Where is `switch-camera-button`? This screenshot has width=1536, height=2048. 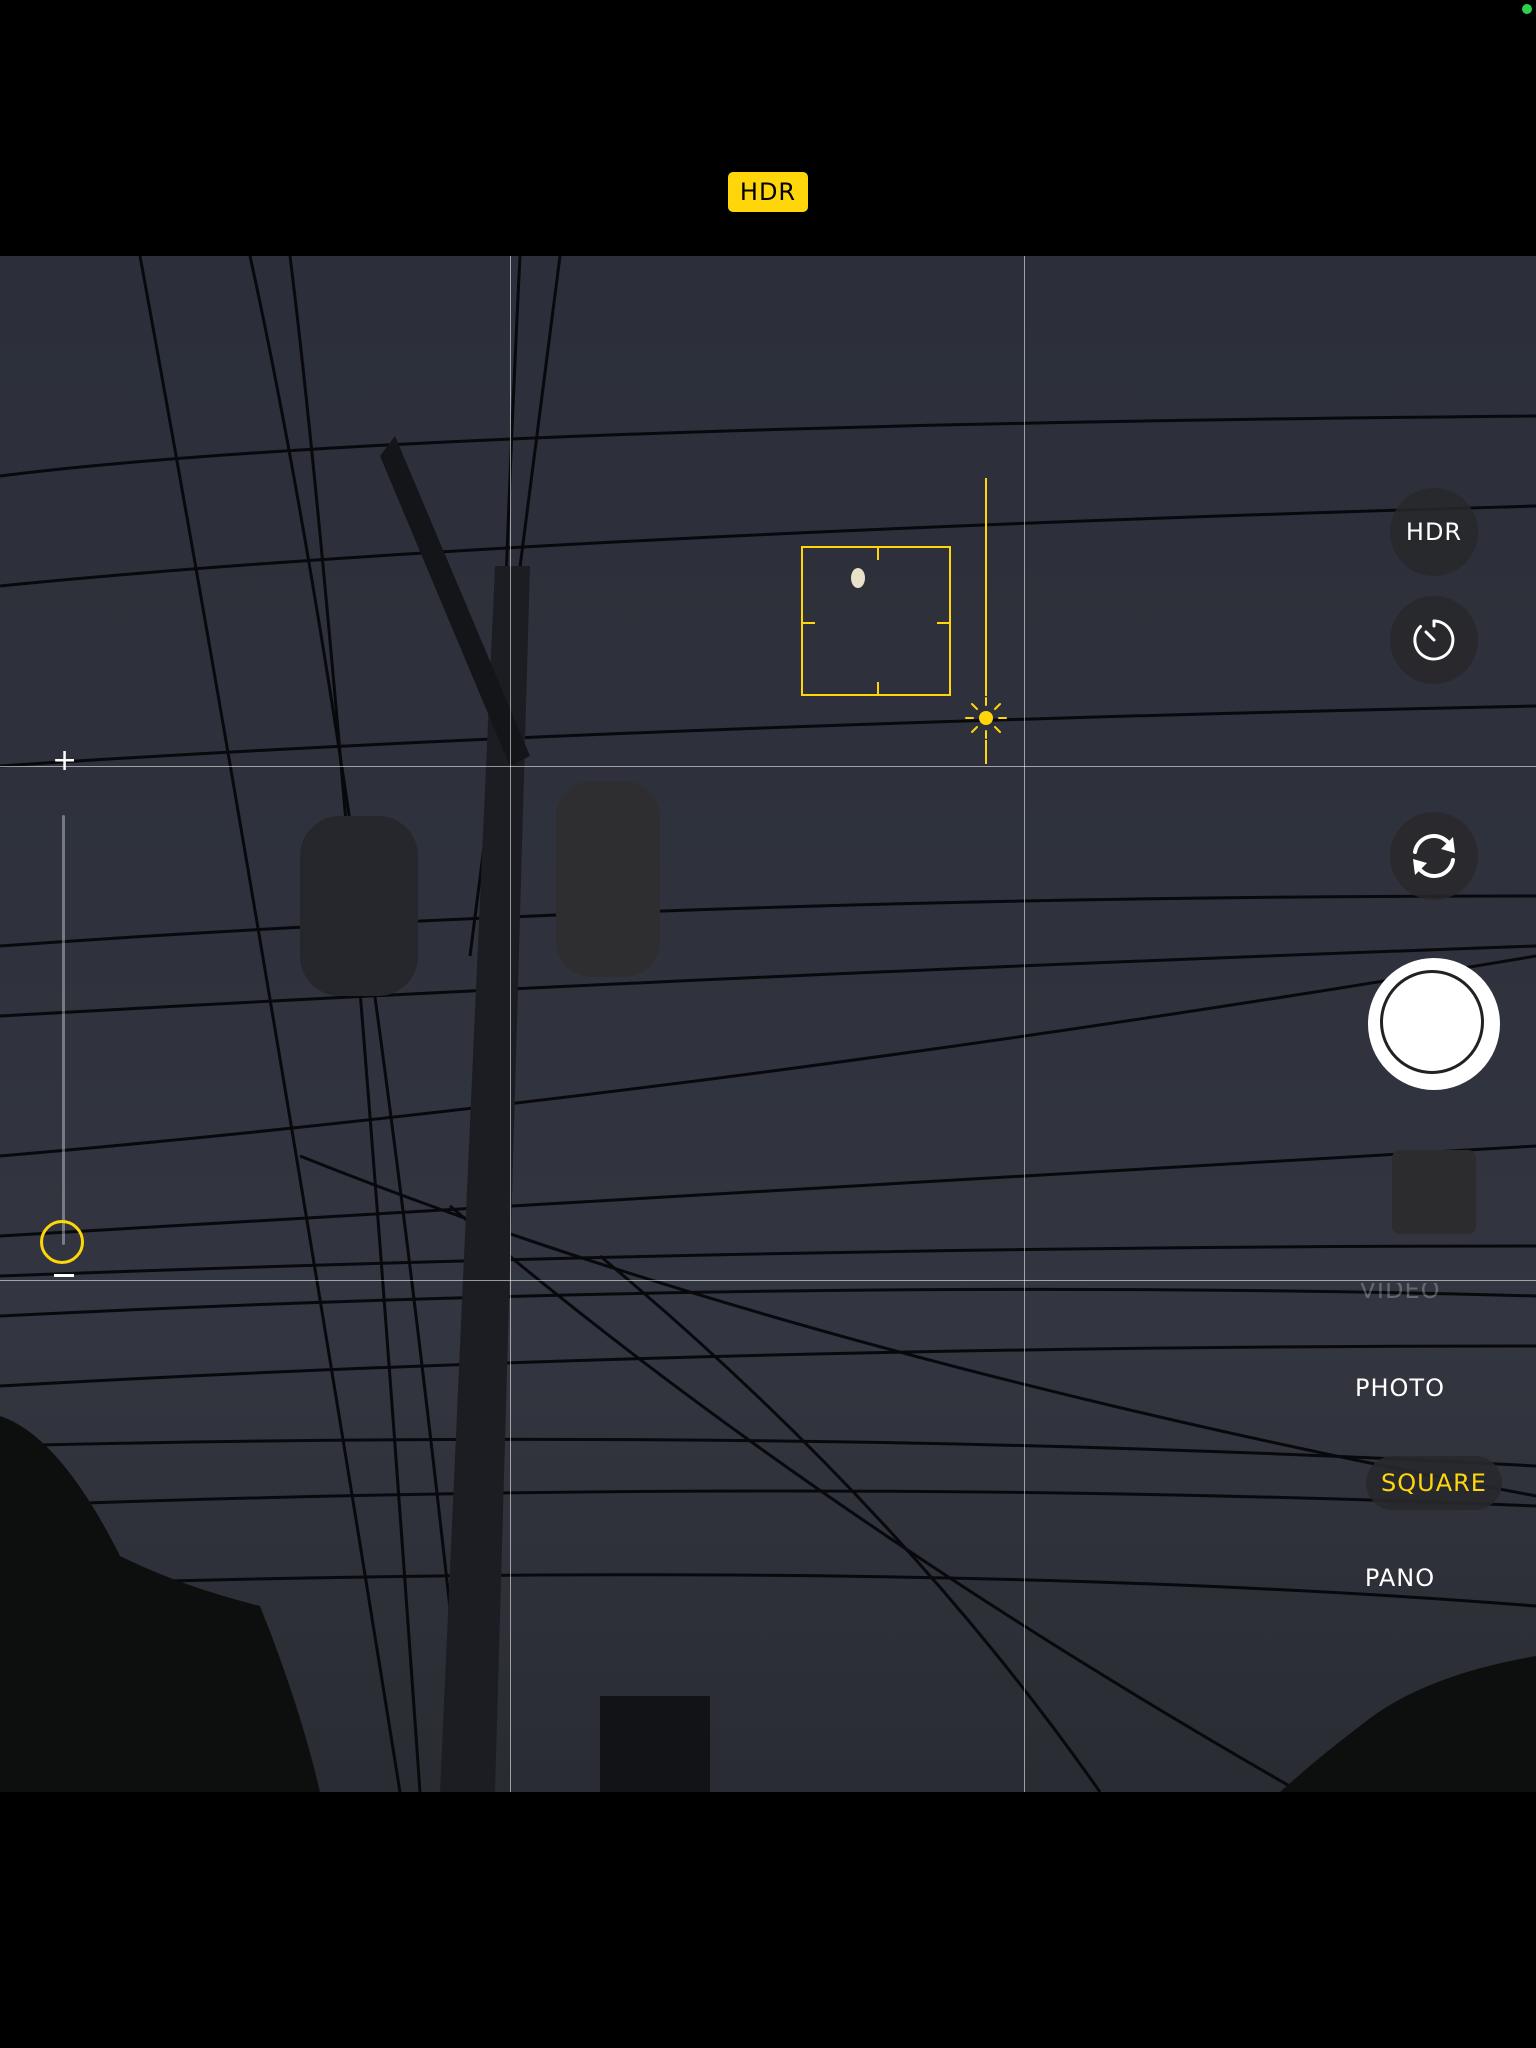
switch-camera-button is located at coordinates (1434, 856).